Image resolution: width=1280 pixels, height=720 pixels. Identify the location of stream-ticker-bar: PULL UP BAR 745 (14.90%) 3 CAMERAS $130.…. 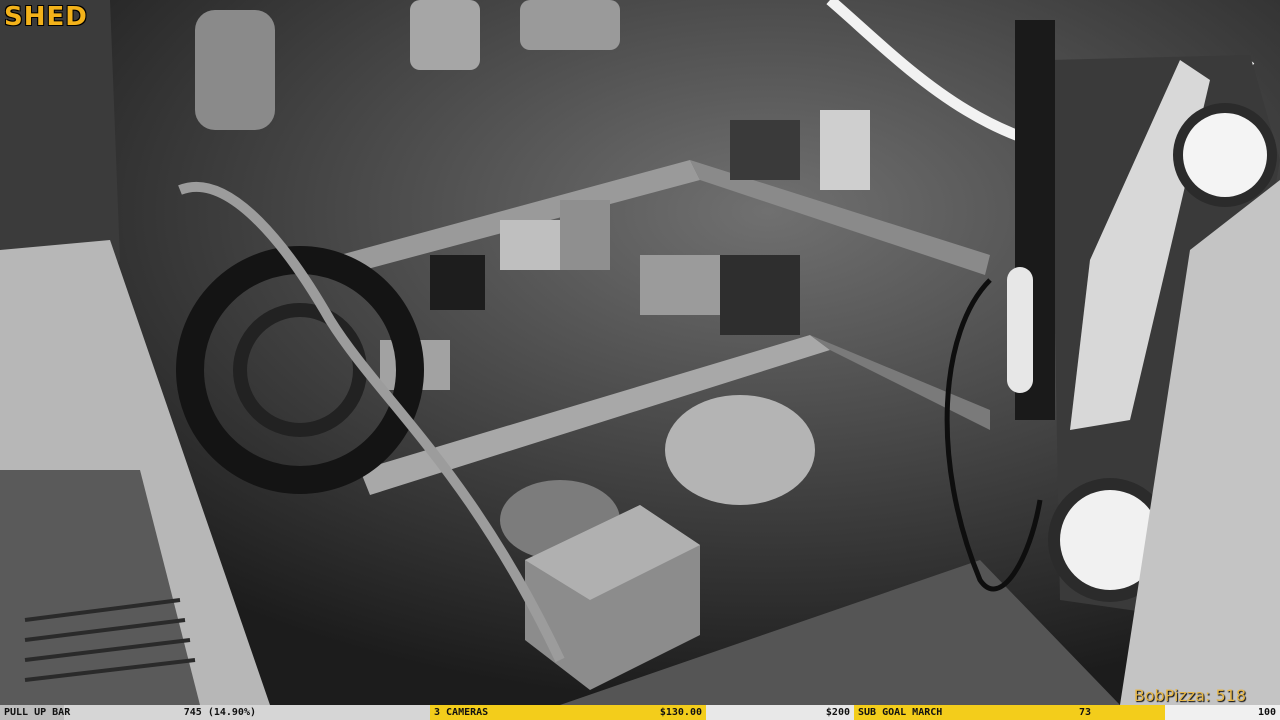
(640, 712).